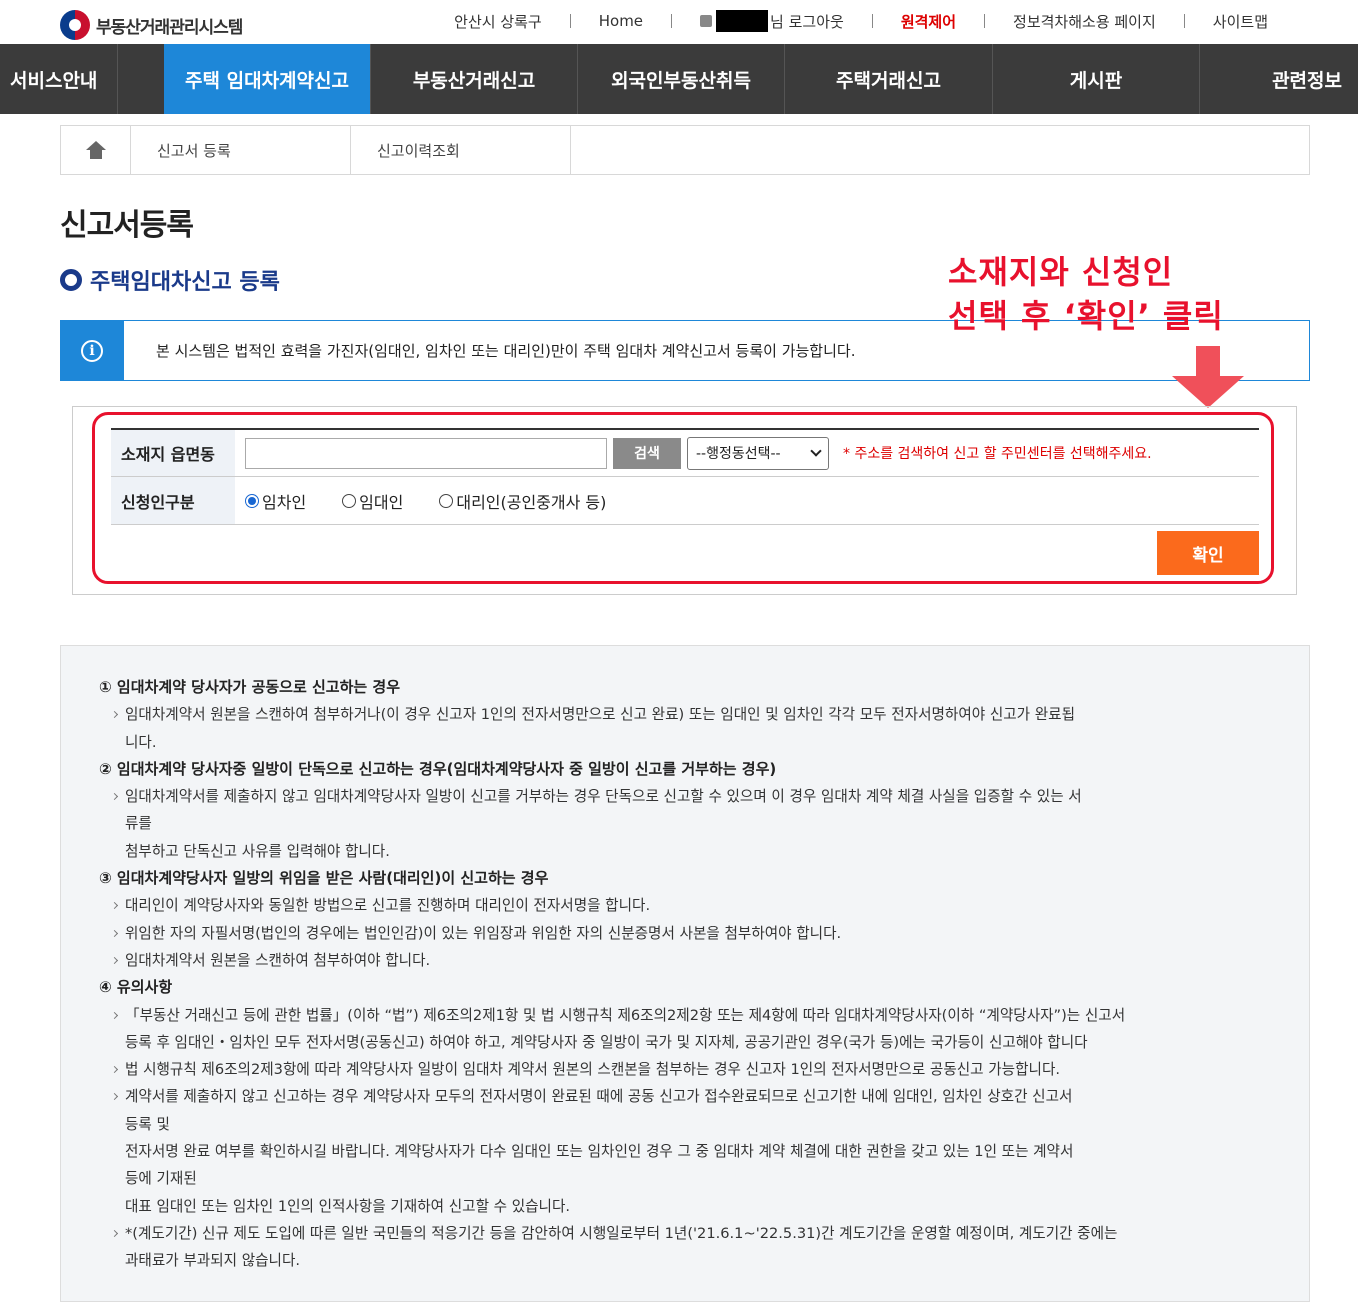  Describe the element at coordinates (173, 500) in the screenshot. I see `applicant-label: 신청인구분` at that location.